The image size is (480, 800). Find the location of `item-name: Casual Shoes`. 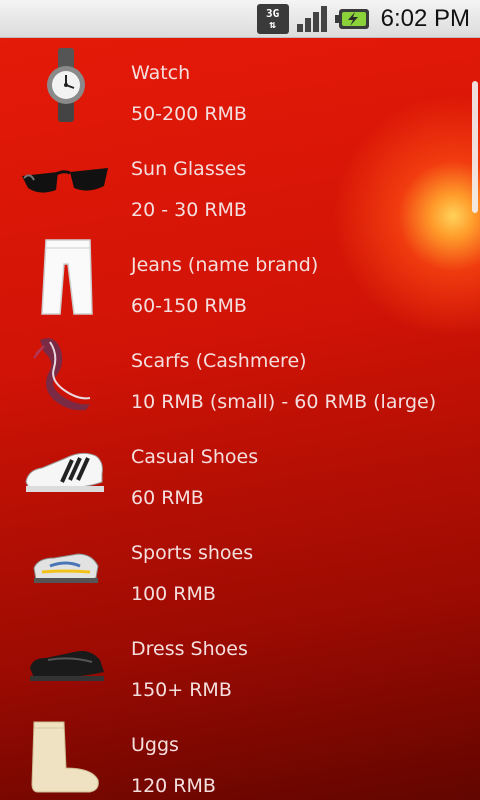

item-name: Casual Shoes is located at coordinates (195, 457).